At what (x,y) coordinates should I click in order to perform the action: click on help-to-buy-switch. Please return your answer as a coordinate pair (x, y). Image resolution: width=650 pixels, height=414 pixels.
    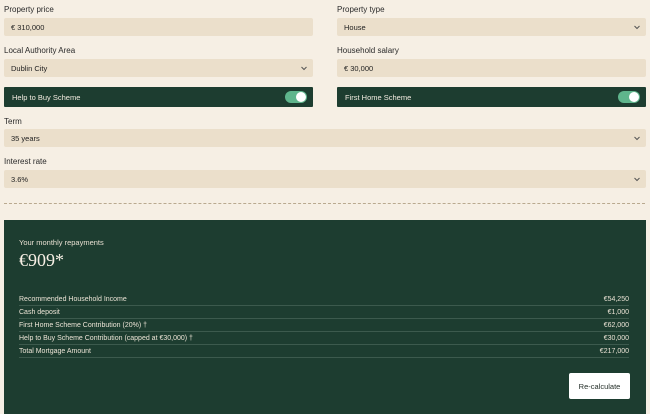
    Looking at the image, I should click on (296, 97).